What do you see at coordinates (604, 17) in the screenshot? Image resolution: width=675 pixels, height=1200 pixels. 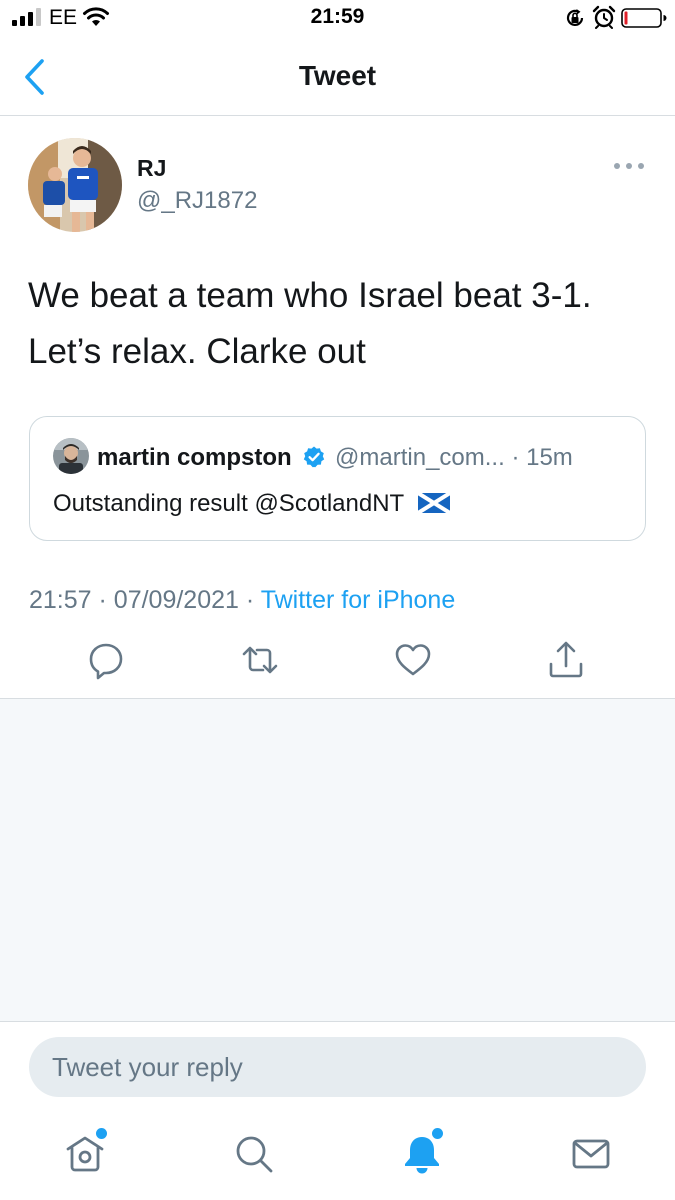 I see `alarm-icon` at bounding box center [604, 17].